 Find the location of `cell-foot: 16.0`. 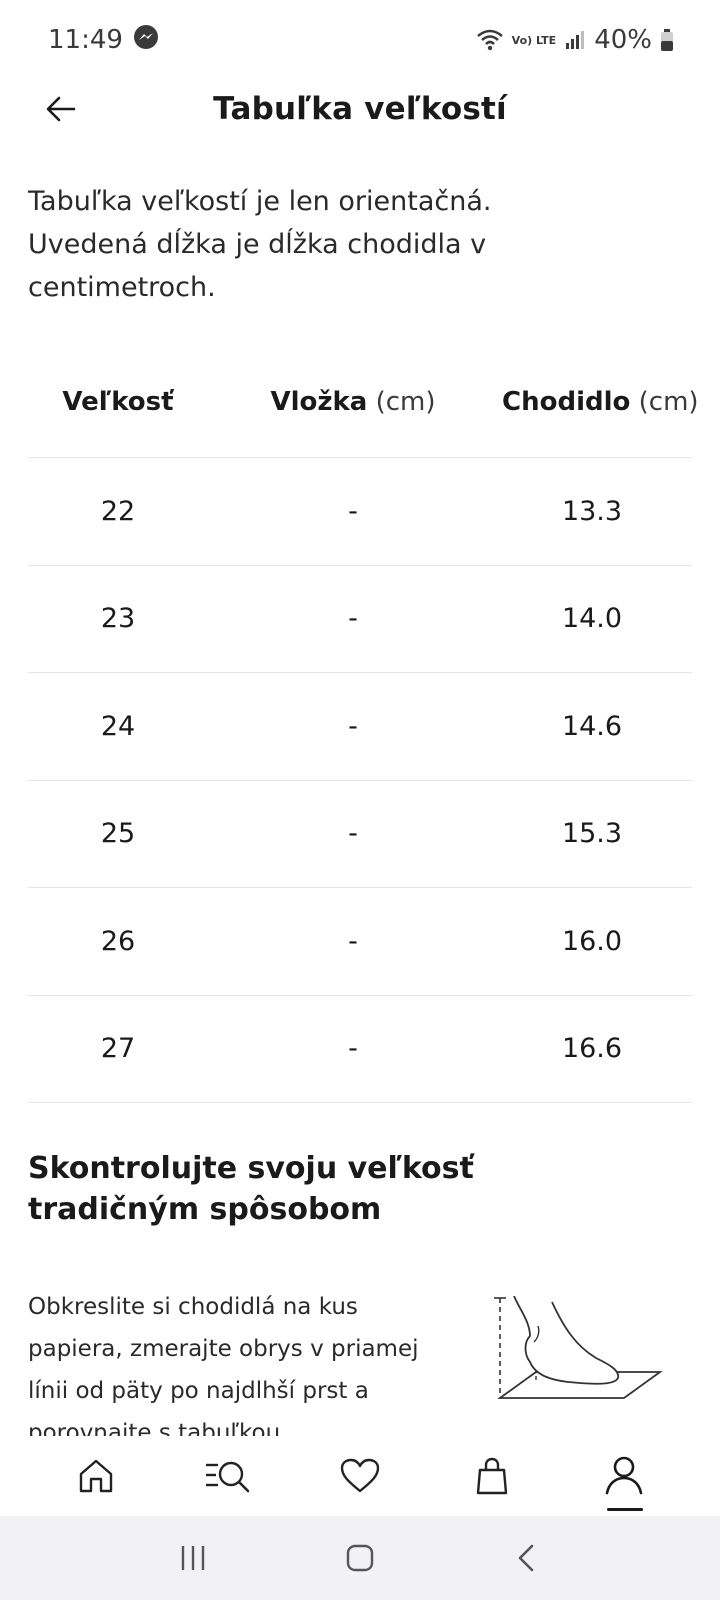

cell-foot: 16.0 is located at coordinates (592, 941).